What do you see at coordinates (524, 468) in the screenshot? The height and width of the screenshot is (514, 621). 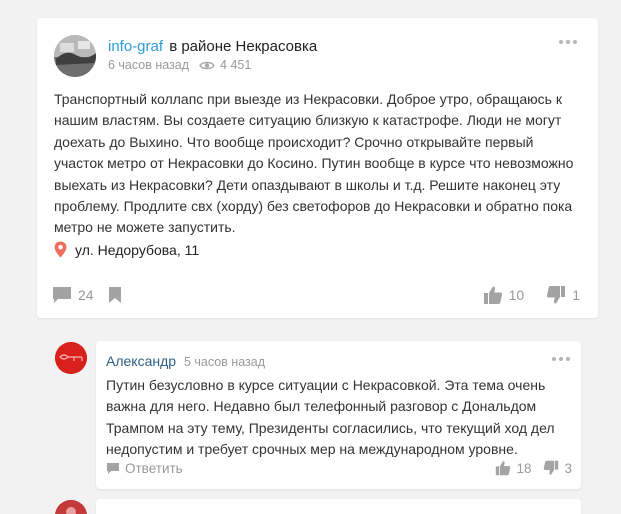 I see `comment-likes-count: 18` at bounding box center [524, 468].